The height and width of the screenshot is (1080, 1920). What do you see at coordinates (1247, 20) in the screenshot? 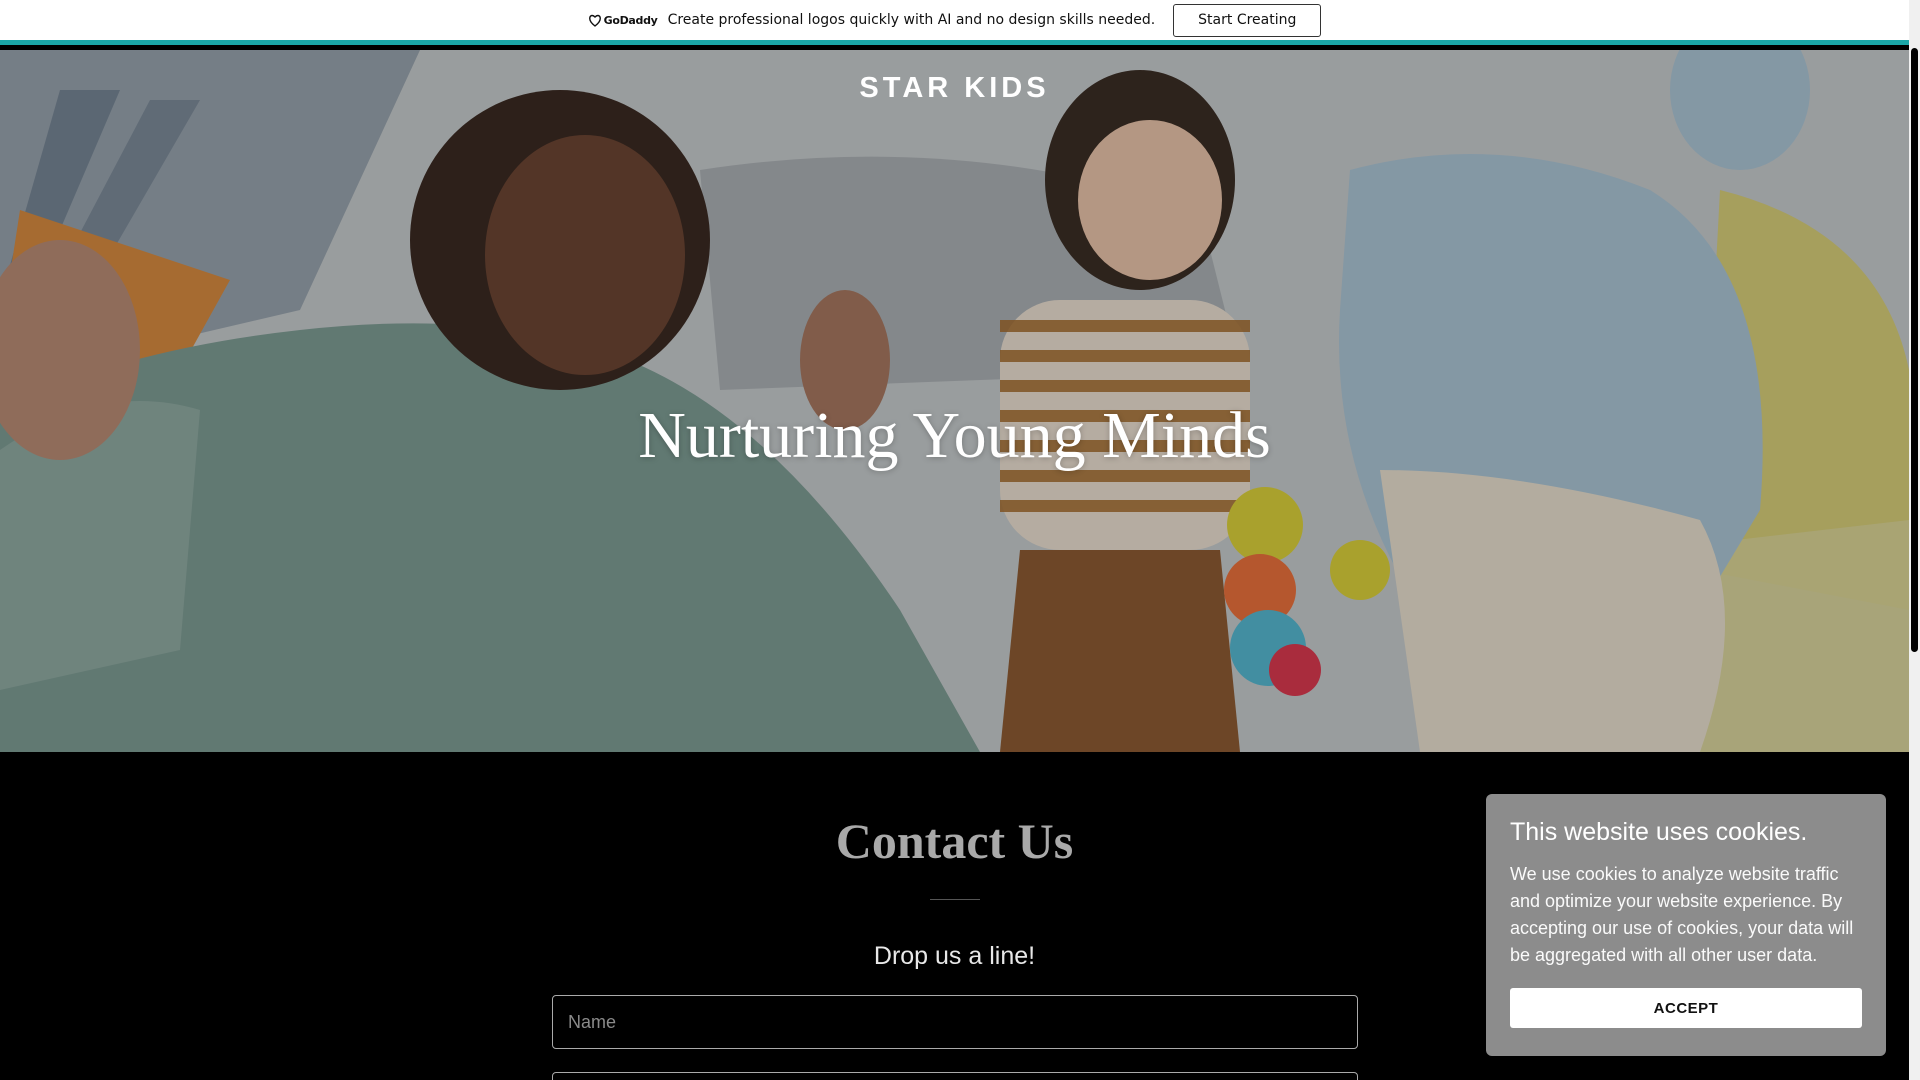
I see `start-creating-button: Start Creating` at bounding box center [1247, 20].